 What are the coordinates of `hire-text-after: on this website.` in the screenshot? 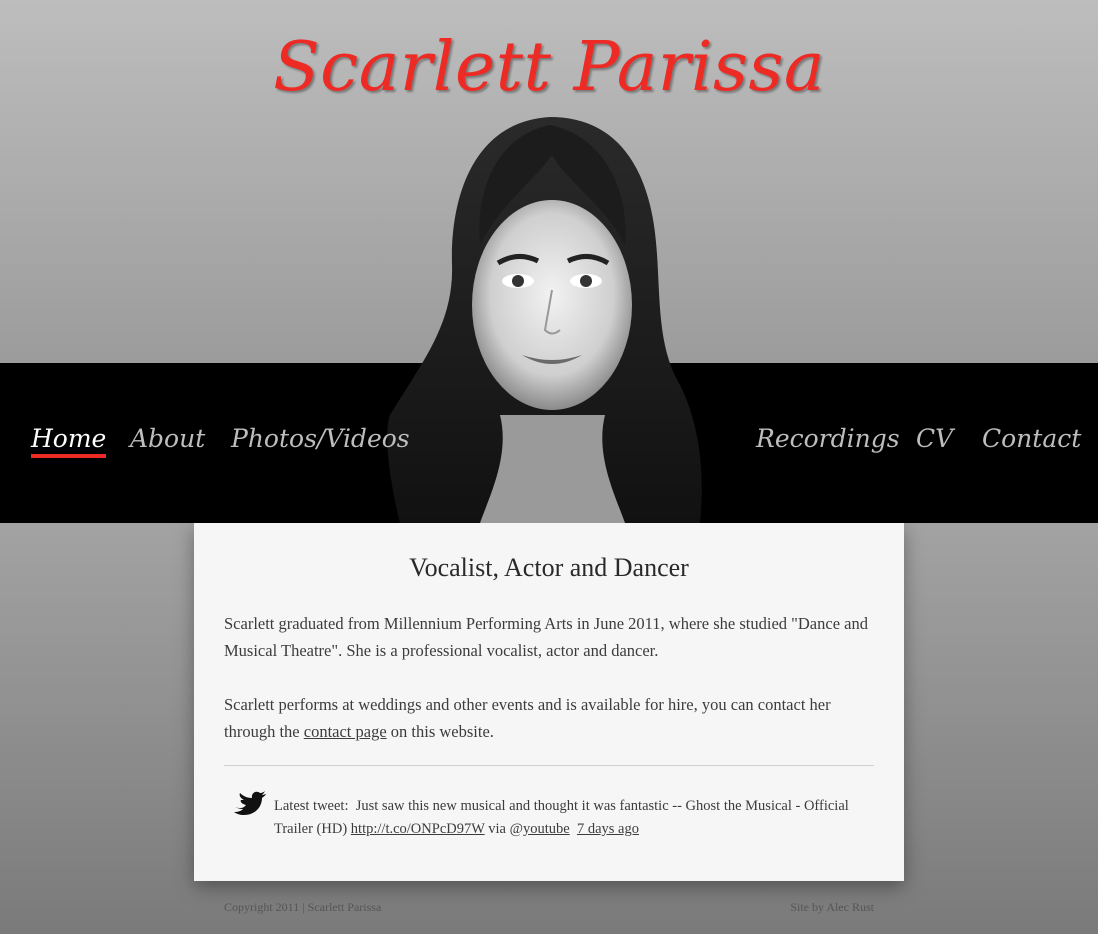 It's located at (440, 731).